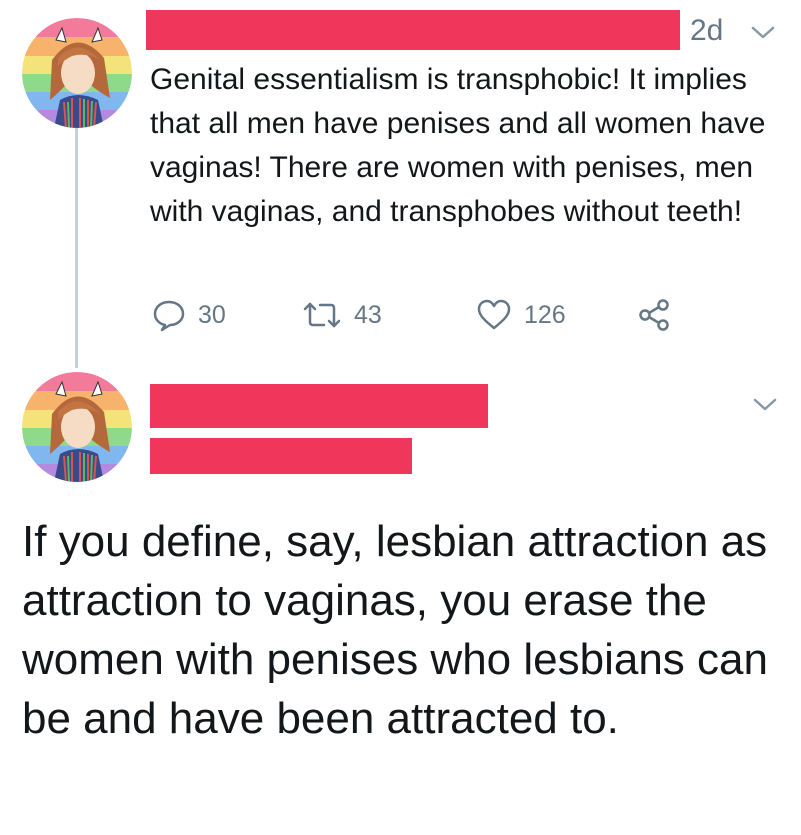  I want to click on reply-icon, so click(169, 316).